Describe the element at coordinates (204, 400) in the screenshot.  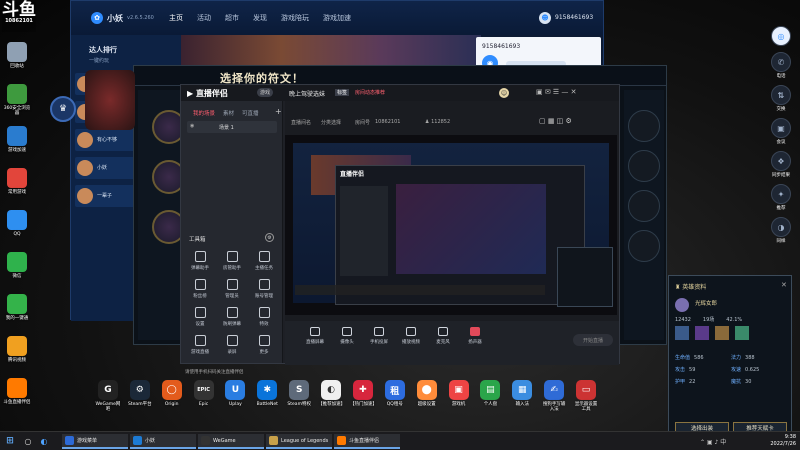
I see `dock-app: EPIC Epic` at that location.